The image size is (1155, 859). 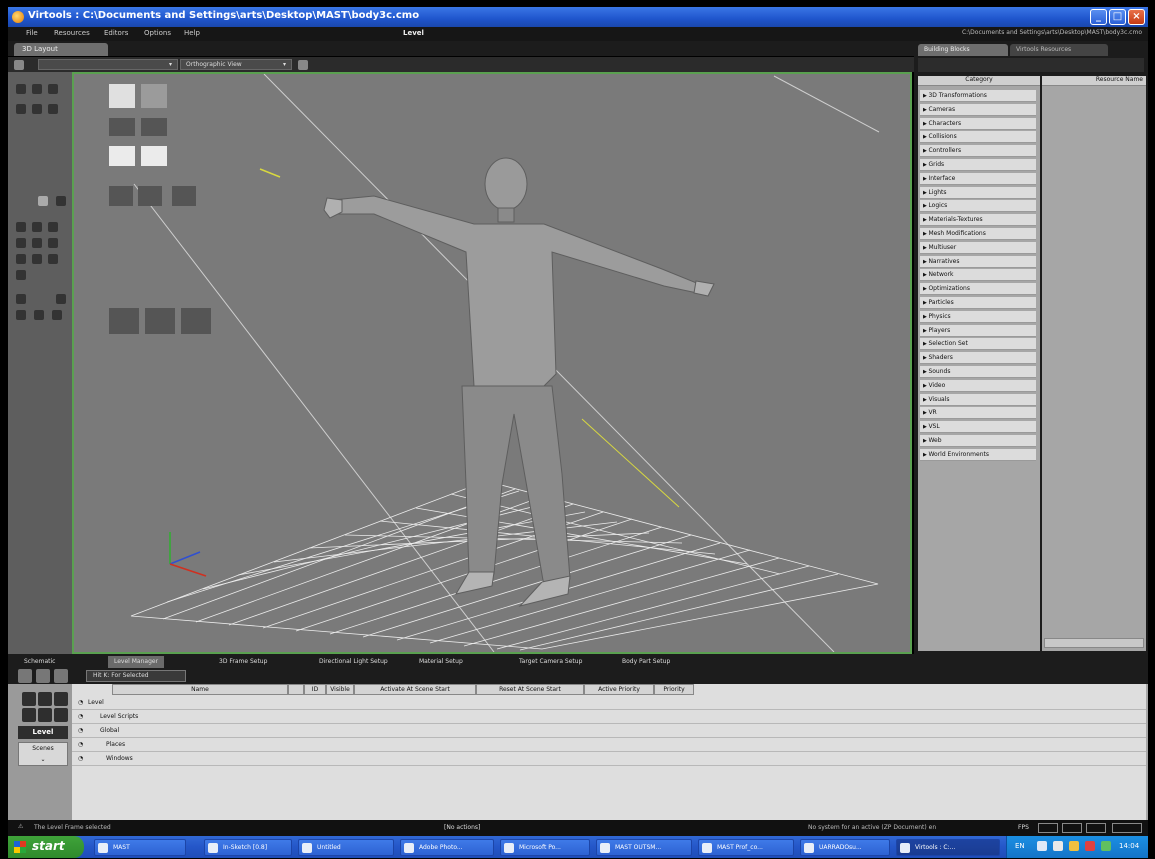 What do you see at coordinates (963, 50) in the screenshot?
I see `tab-building-blocks: Building Blocks` at bounding box center [963, 50].